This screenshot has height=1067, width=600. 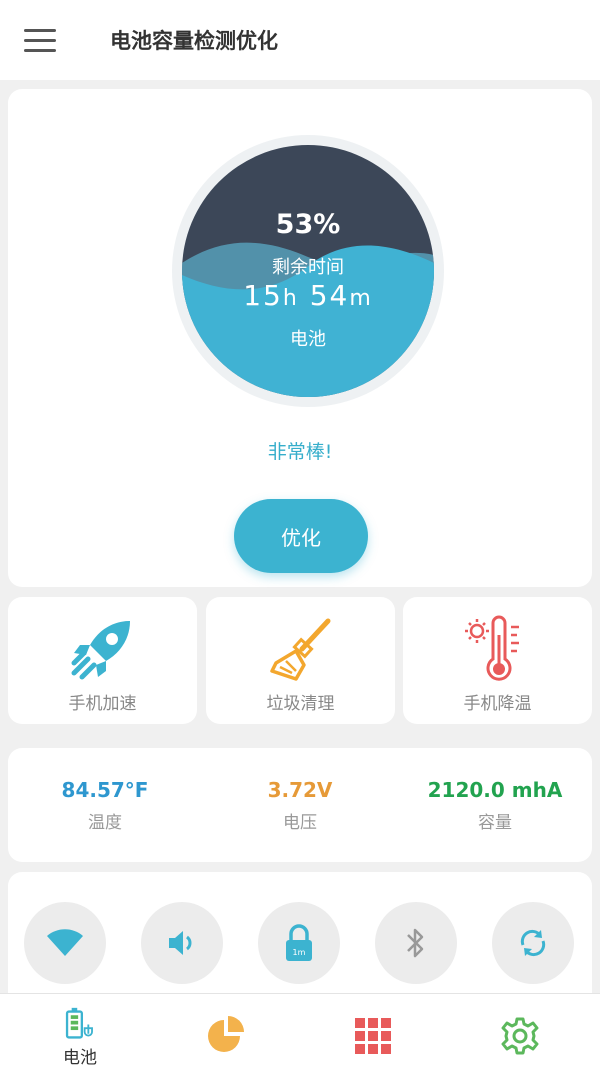 I want to click on thermometer-icon, so click(x=498, y=650).